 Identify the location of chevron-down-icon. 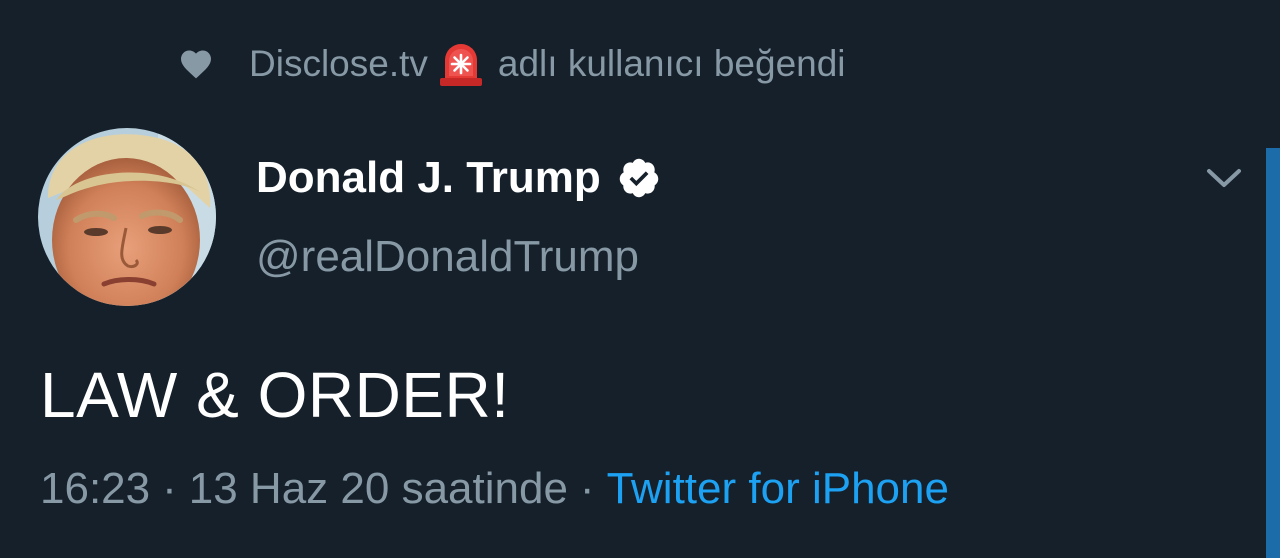
(1224, 178).